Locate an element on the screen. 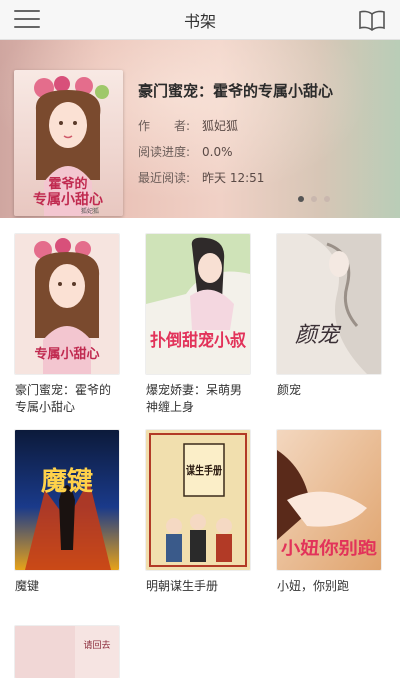  book-item: 扑倒甜宠小叔 爆宠娇妻：呆萌男神缠上身 is located at coordinates (198, 325).